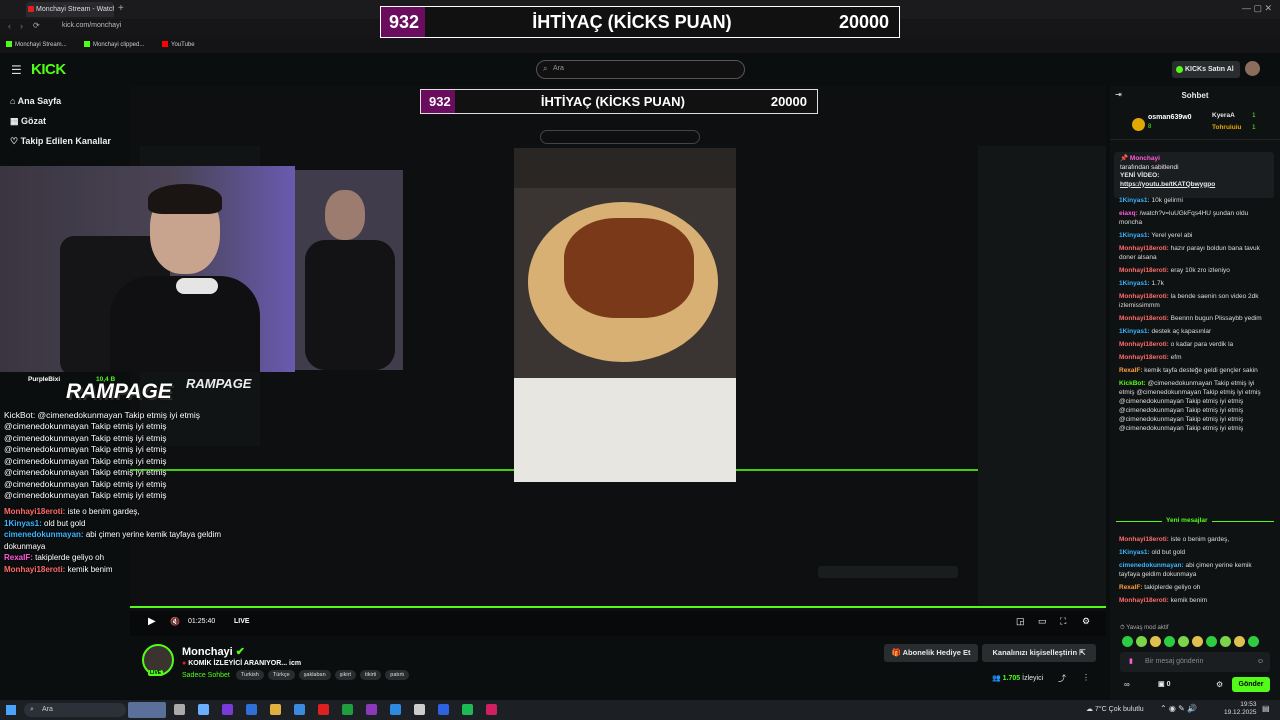 The height and width of the screenshot is (720, 1280). Describe the element at coordinates (1132, 383) in the screenshot. I see `chat-username: KickBot:` at that location.